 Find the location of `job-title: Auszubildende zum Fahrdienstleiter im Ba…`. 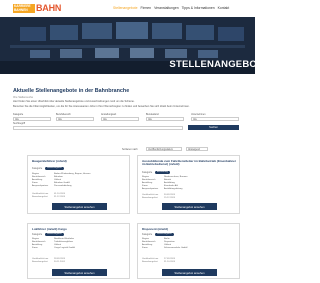

job-title: Auszubildende zum Fahrdienstleiter im Ba… is located at coordinates (189, 163).